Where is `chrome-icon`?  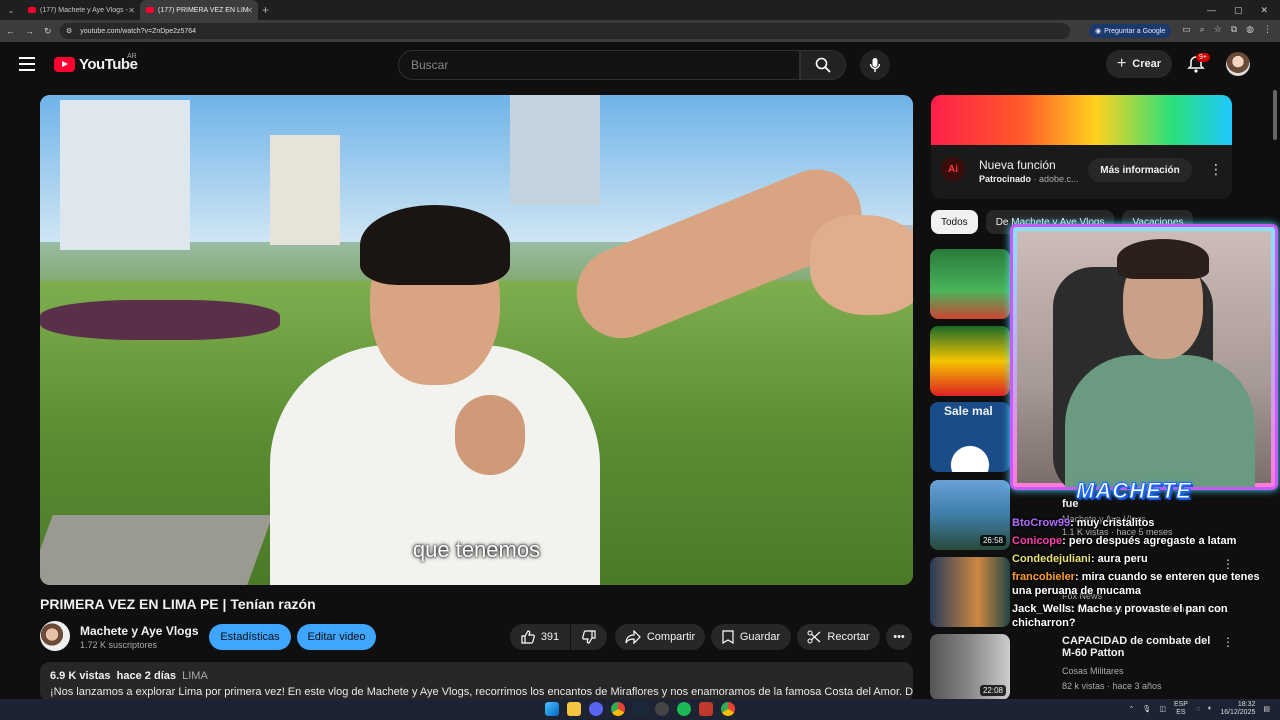 chrome-icon is located at coordinates (618, 709).